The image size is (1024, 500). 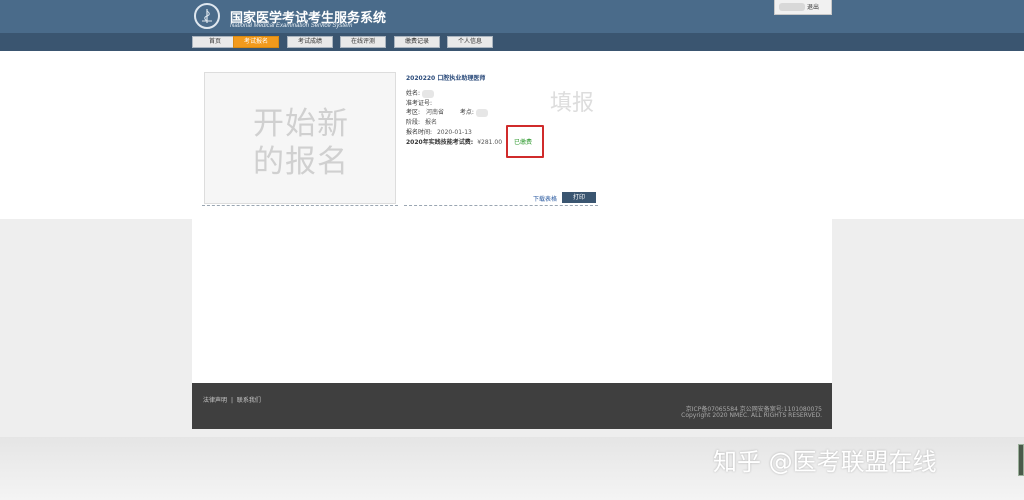 I want to click on ticket-row: 准考证号:, so click(x=419, y=102).